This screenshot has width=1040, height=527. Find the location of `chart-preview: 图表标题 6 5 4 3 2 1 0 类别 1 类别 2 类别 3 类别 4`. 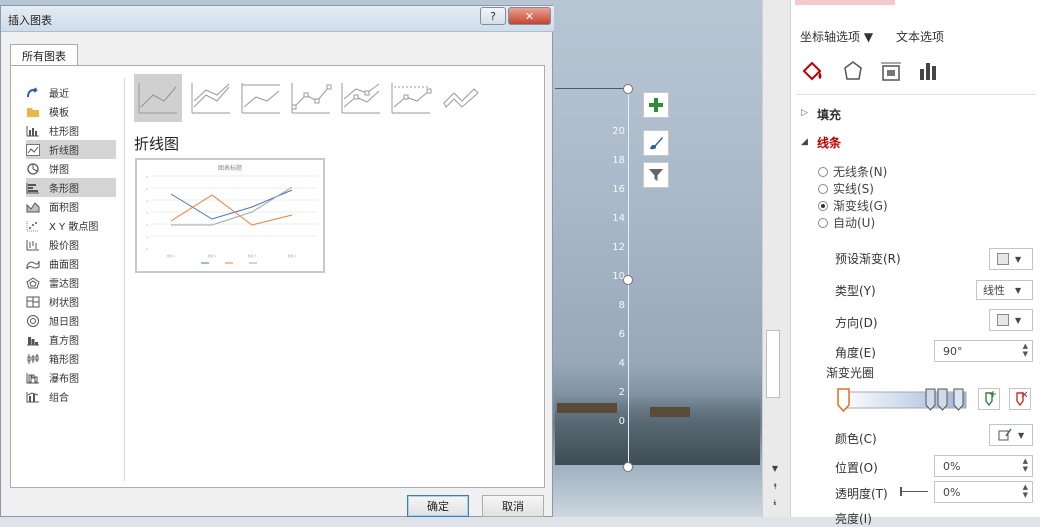

chart-preview: 图表标题 6 5 4 3 2 1 0 类别 1 类别 2 类别 3 类别 4 is located at coordinates (230, 215).